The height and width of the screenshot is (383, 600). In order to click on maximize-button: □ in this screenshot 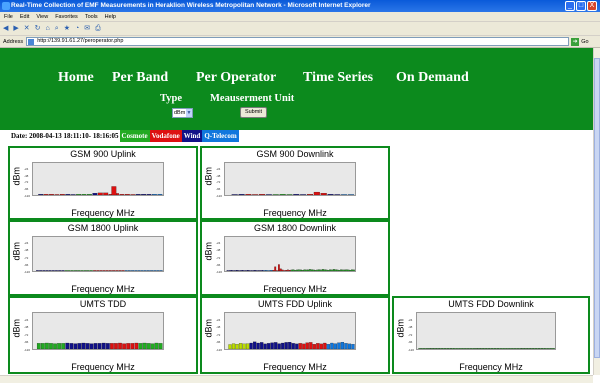, I will do `click(581, 6)`.